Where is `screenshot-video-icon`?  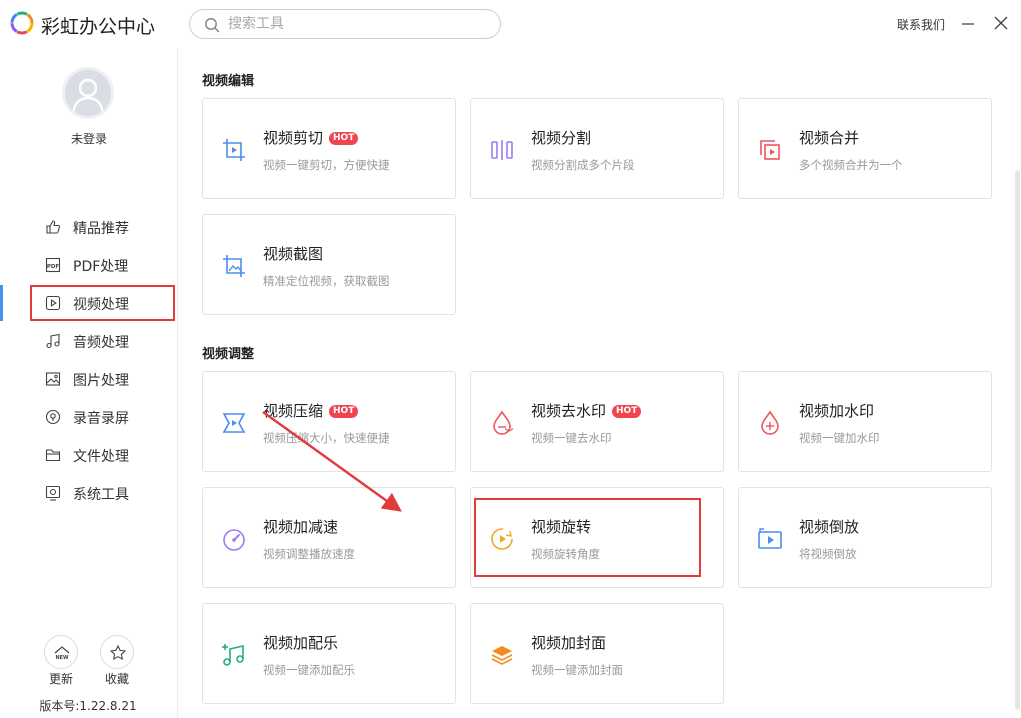
screenshot-video-icon is located at coordinates (234, 266).